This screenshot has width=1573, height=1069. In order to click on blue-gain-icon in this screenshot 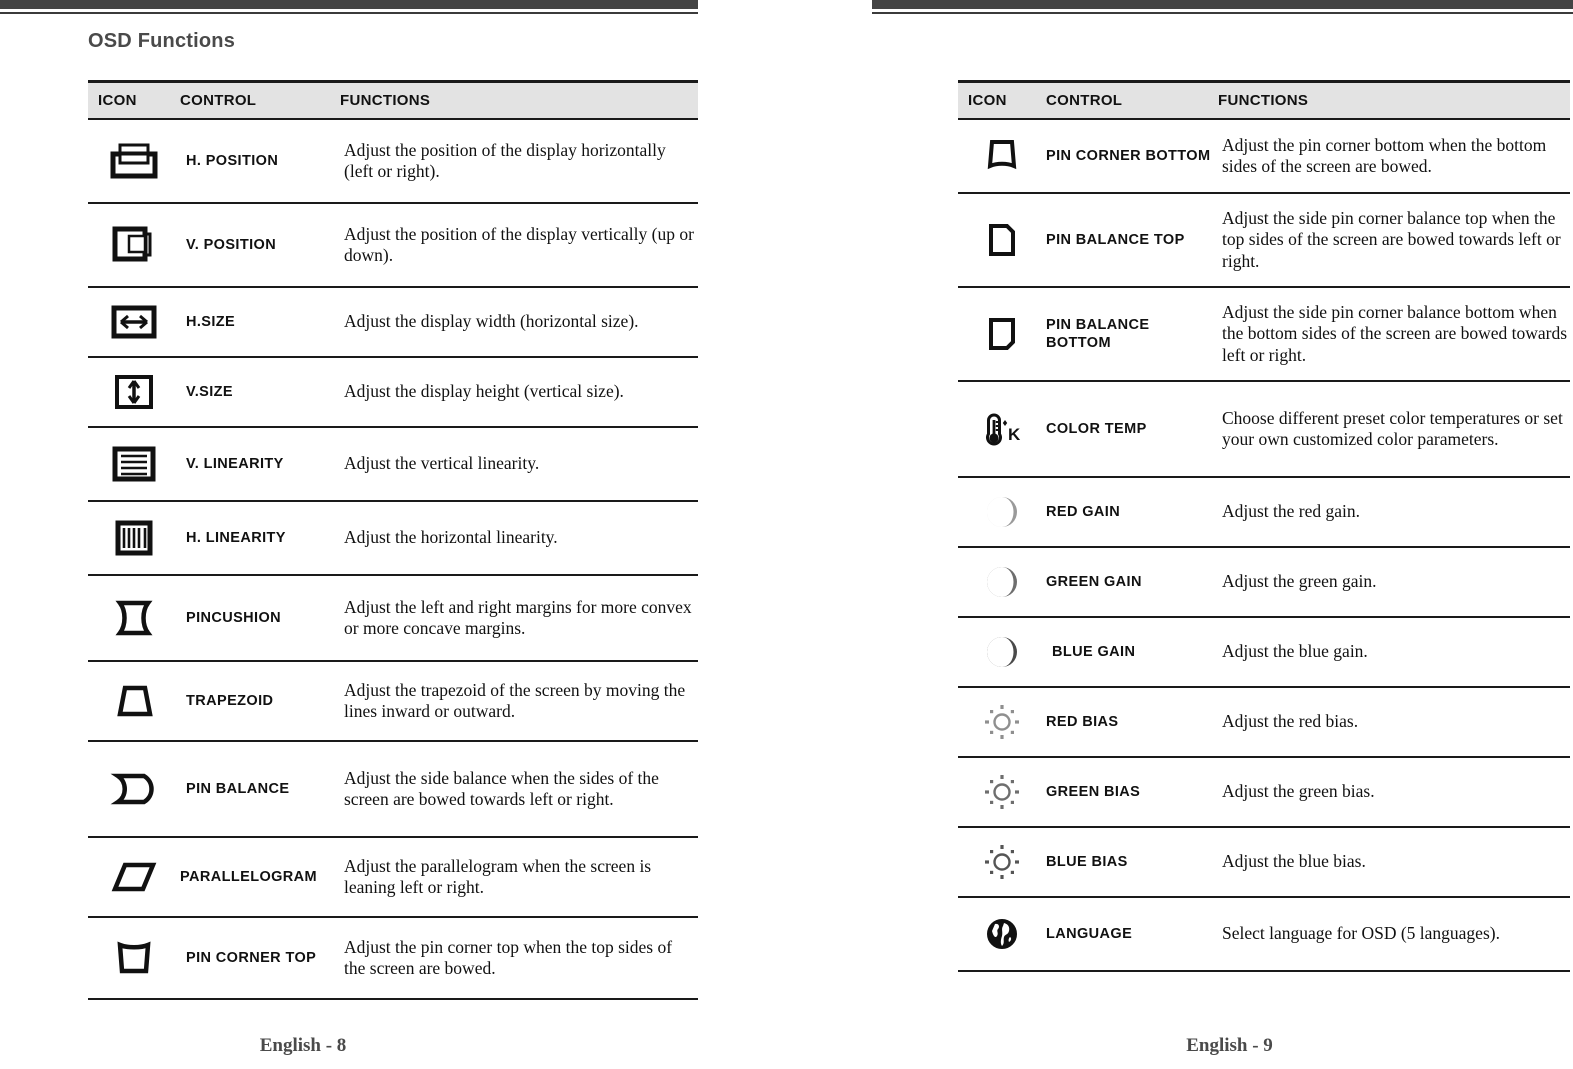, I will do `click(1002, 652)`.